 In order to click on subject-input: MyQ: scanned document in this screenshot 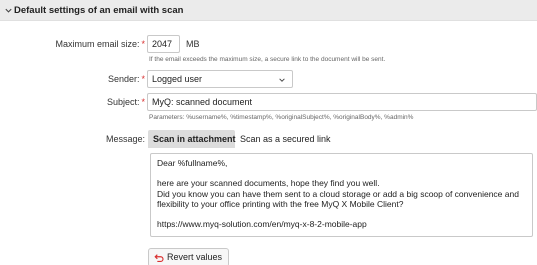, I will do `click(342, 102)`.